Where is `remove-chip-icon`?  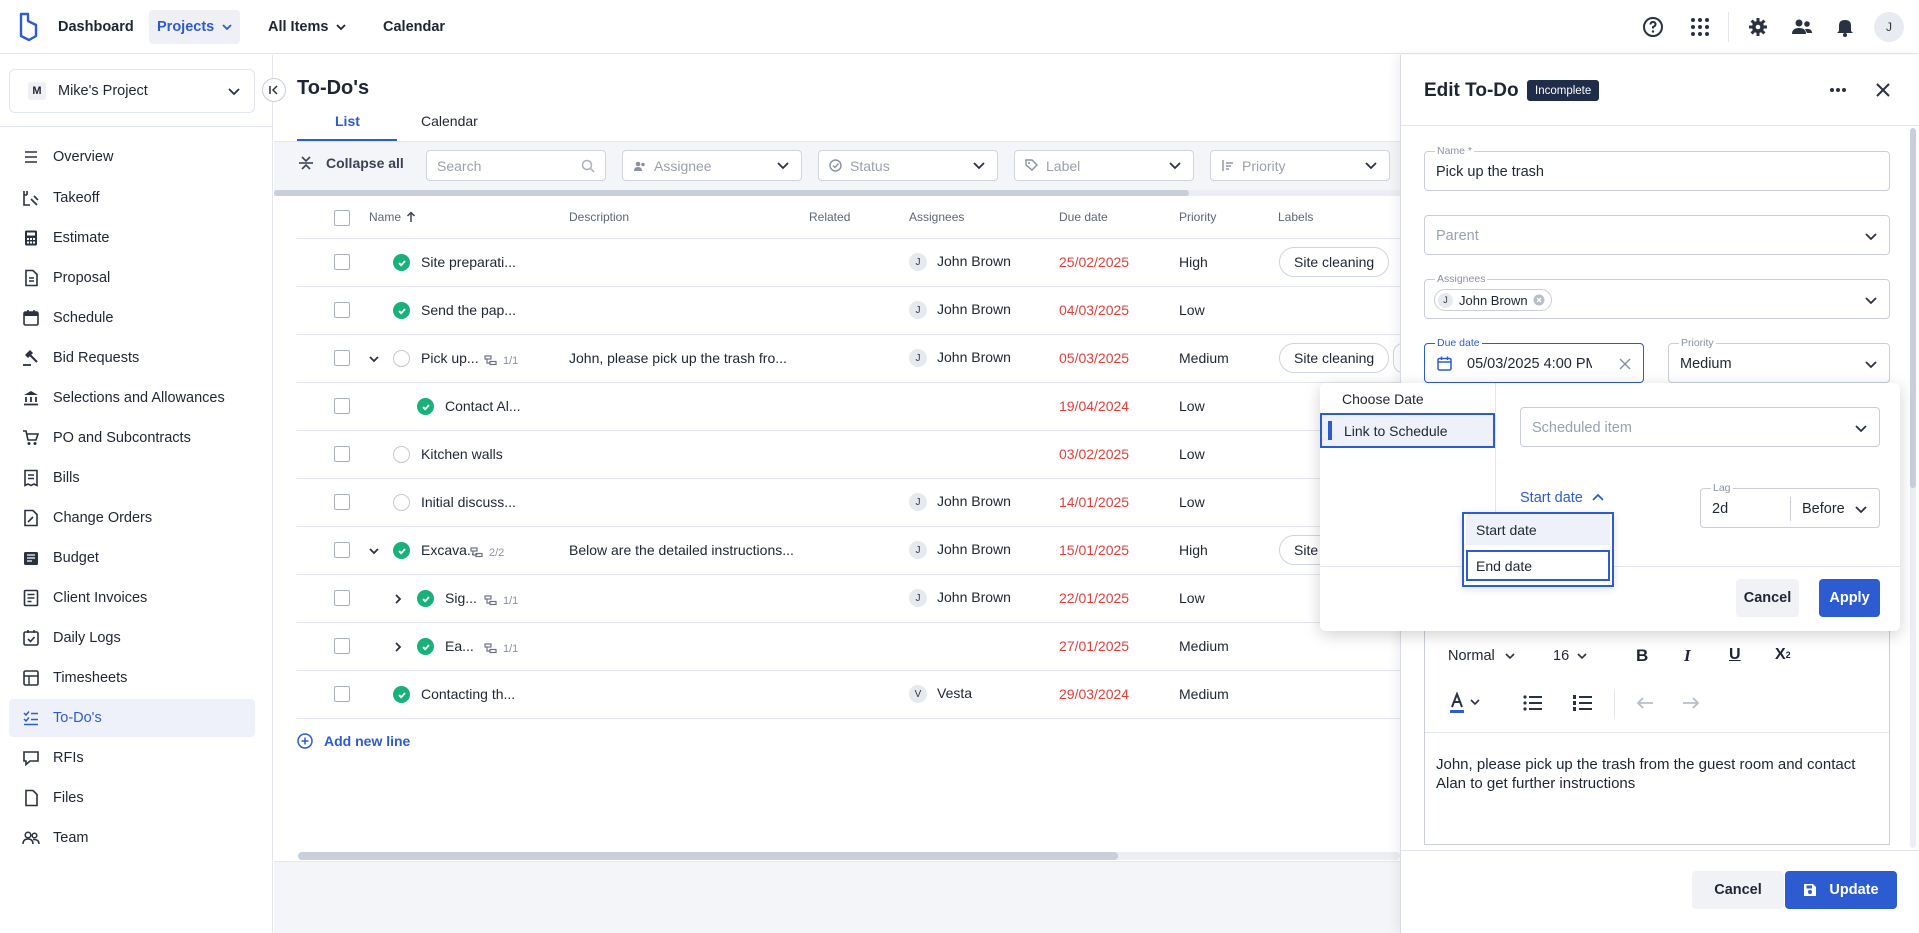 remove-chip-icon is located at coordinates (1539, 300).